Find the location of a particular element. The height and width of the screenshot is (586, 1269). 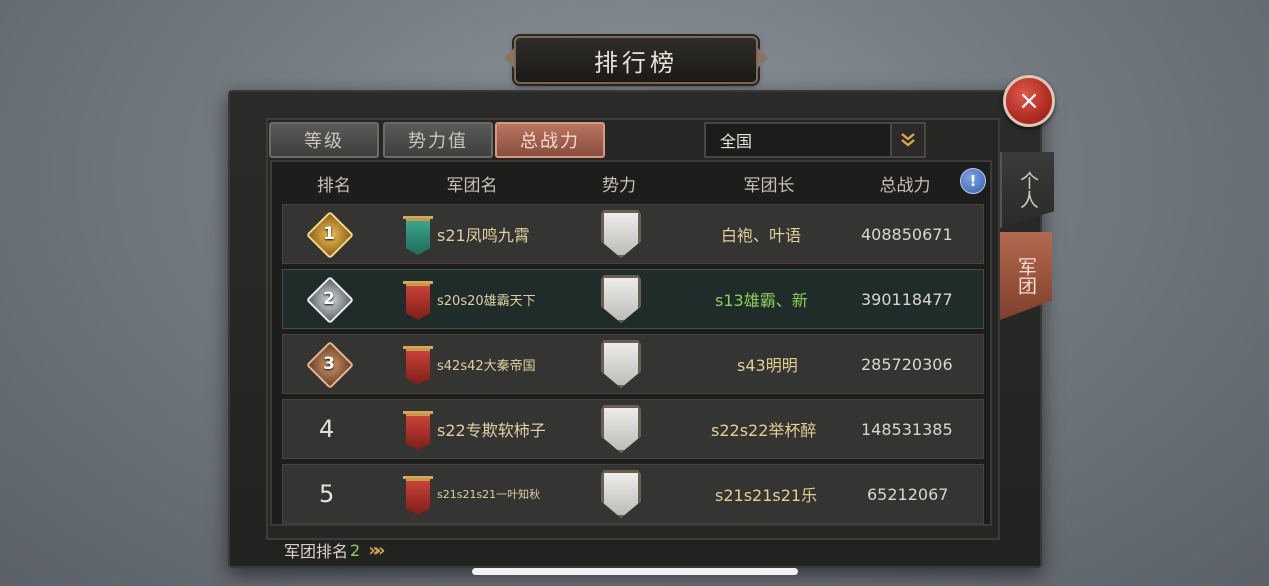

page-title: 排行榜 is located at coordinates (636, 60).